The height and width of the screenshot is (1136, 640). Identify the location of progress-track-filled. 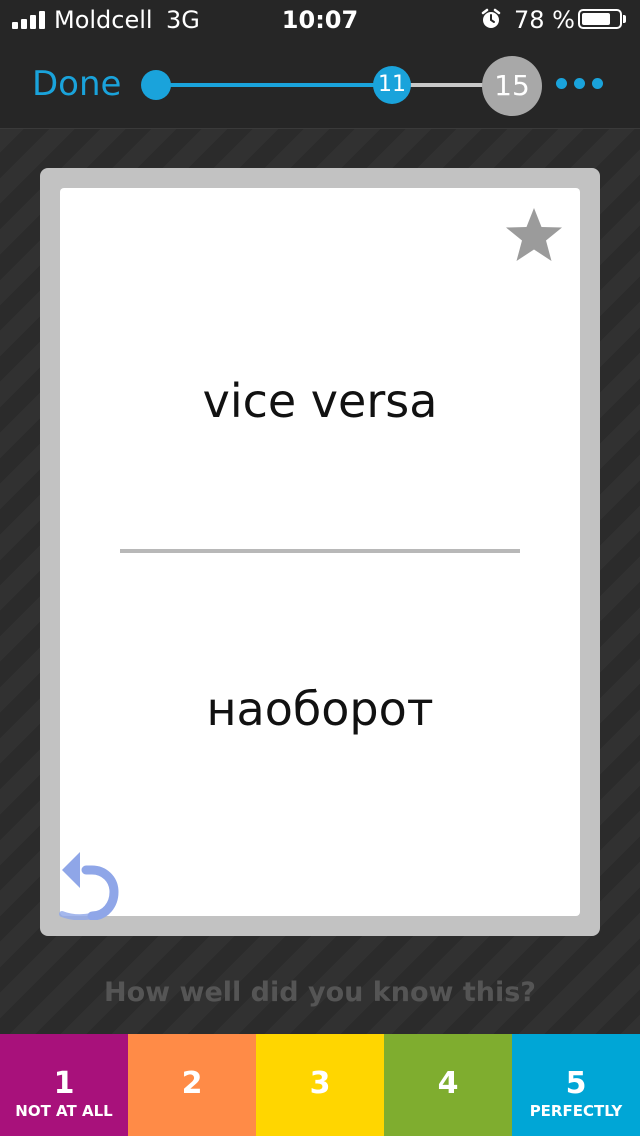
(274, 85).